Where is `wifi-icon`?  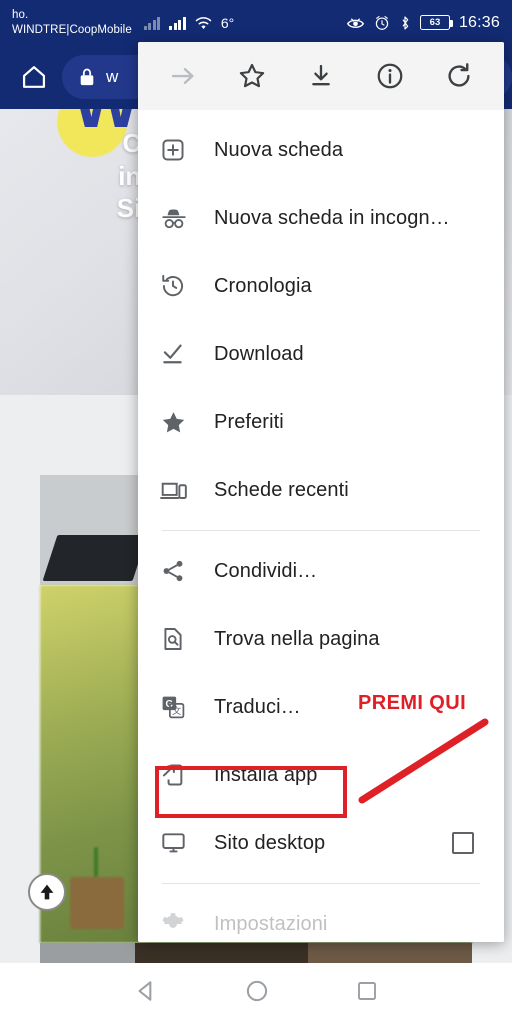
wifi-icon is located at coordinates (203, 22).